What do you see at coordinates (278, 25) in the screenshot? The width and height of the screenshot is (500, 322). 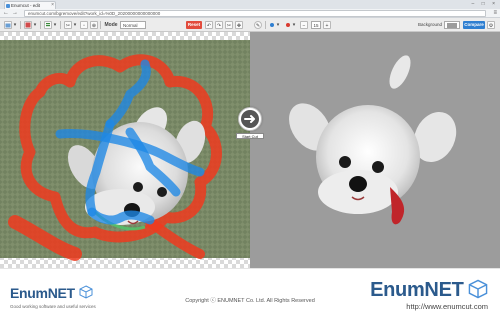 I see `keep-dropdown-icon: ▾` at bounding box center [278, 25].